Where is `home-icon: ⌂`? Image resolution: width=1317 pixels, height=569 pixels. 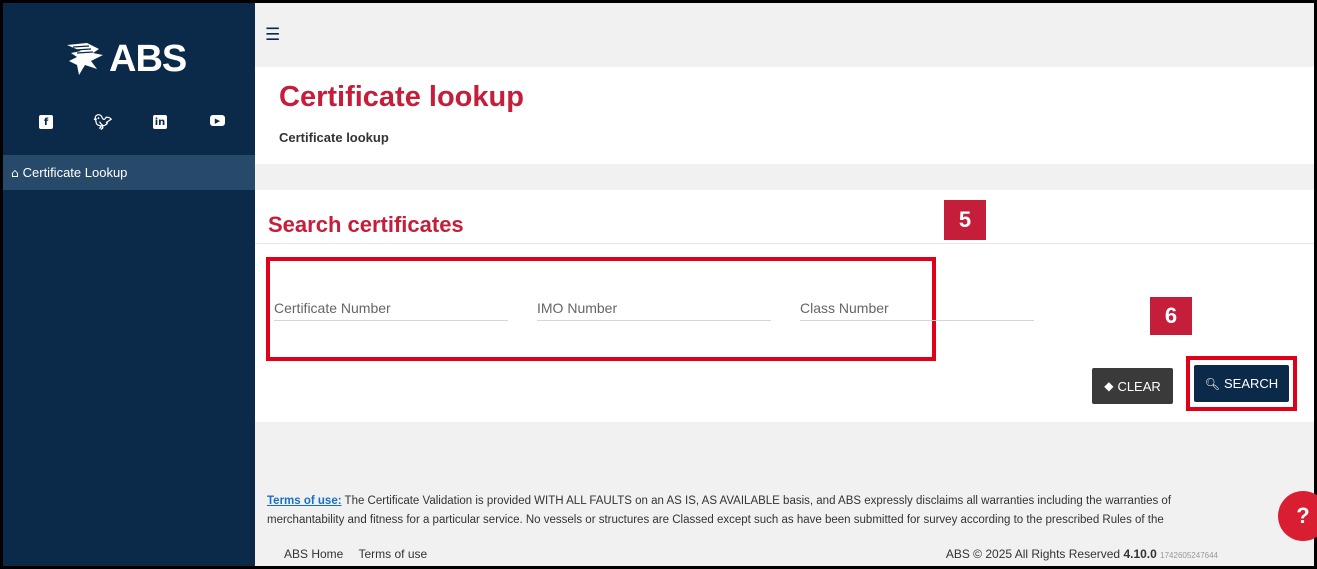
home-icon: ⌂ is located at coordinates (15, 172).